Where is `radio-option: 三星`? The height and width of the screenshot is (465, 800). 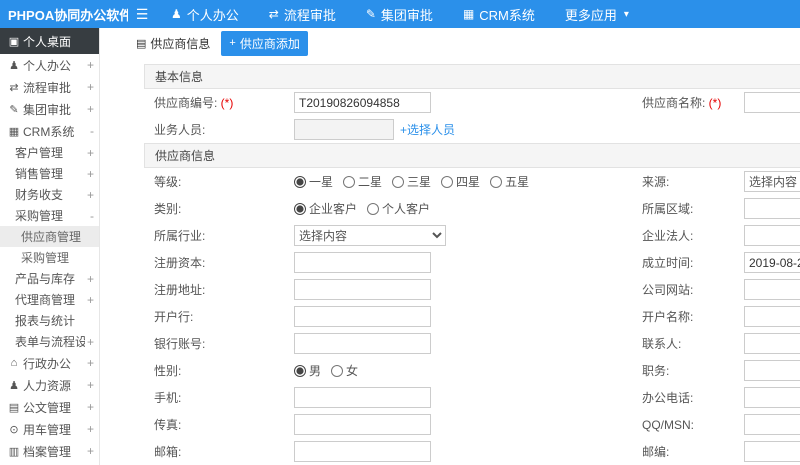 radio-option: 三星 is located at coordinates (411, 181).